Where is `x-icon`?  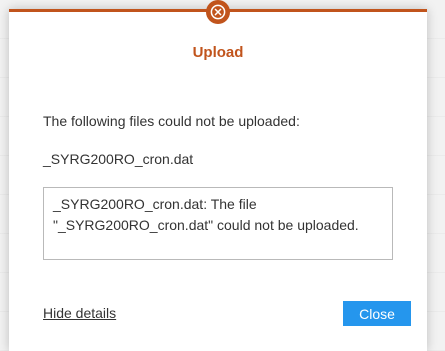
x-icon is located at coordinates (218, 12).